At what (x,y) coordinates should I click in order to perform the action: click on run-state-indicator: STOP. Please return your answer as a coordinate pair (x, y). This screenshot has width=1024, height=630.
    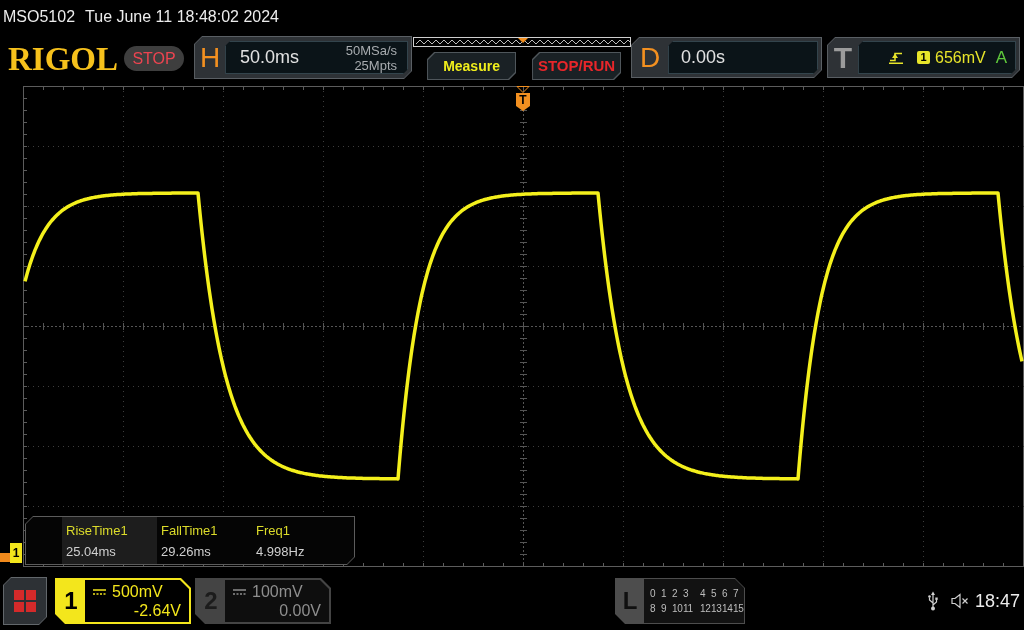
    Looking at the image, I should click on (154, 58).